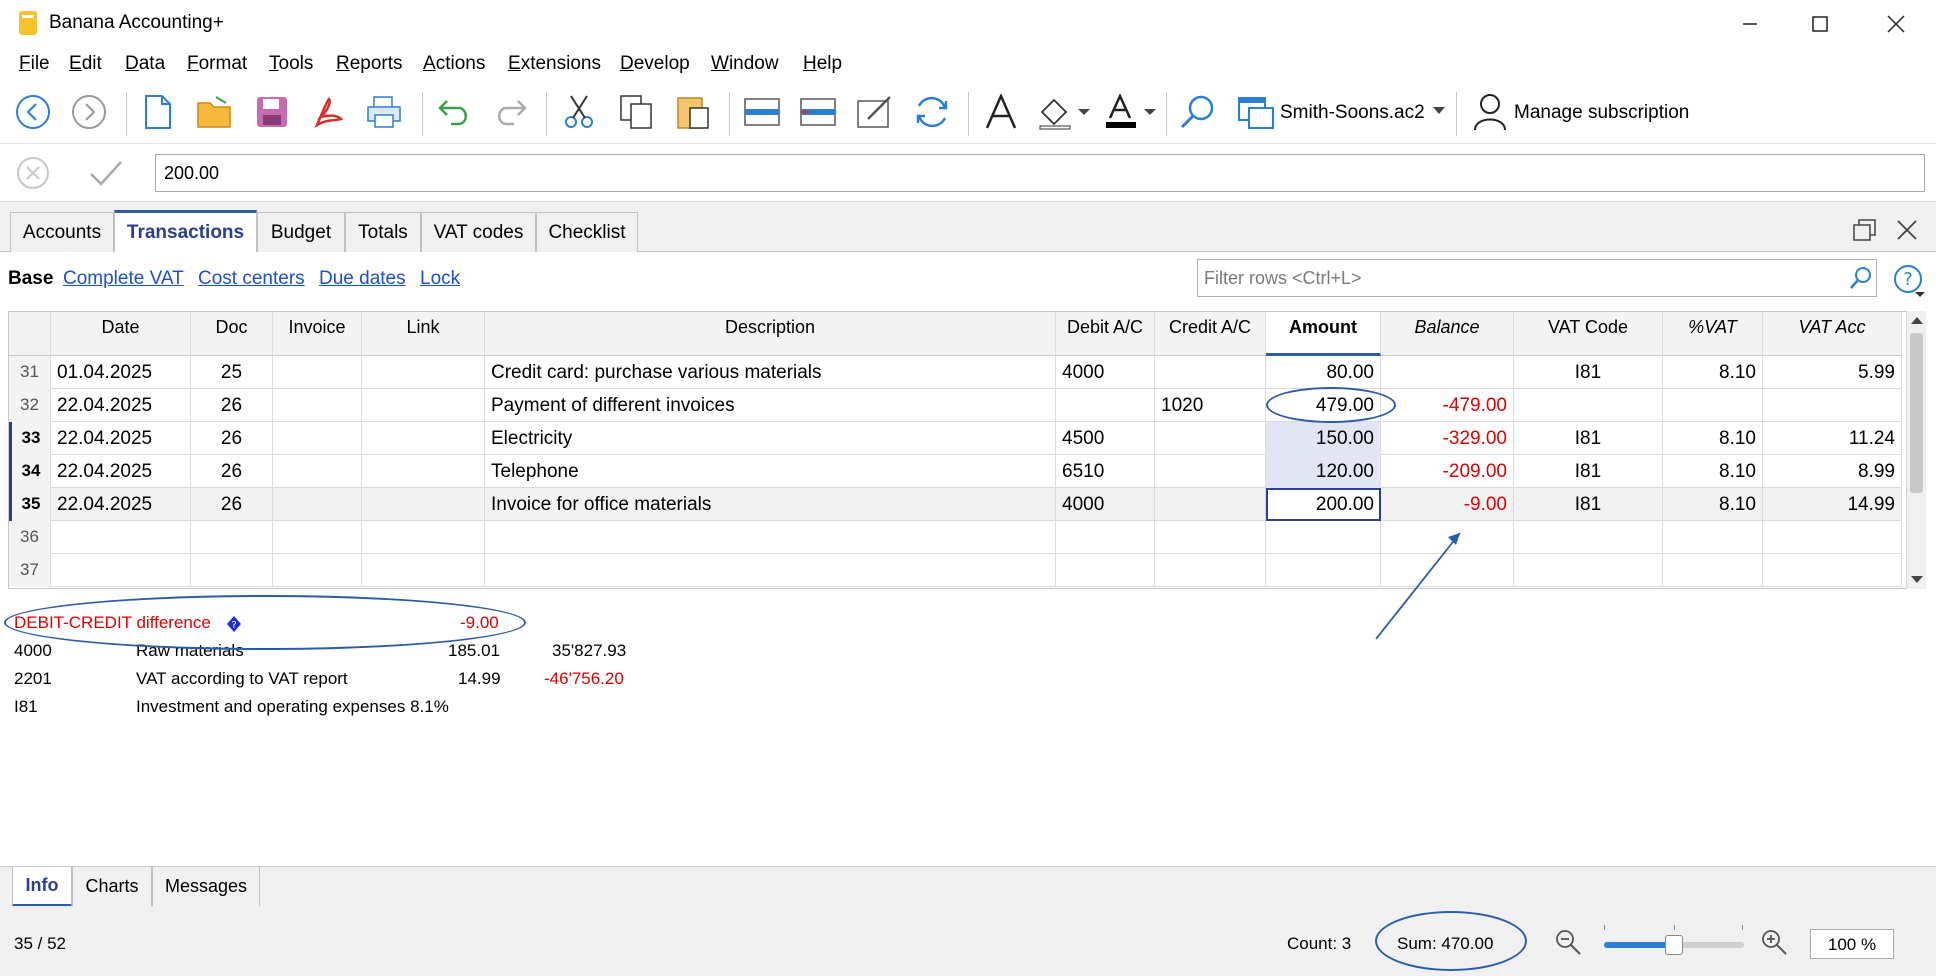 Image resolution: width=1936 pixels, height=976 pixels. I want to click on amount-cell: 150.00, so click(1323, 438).